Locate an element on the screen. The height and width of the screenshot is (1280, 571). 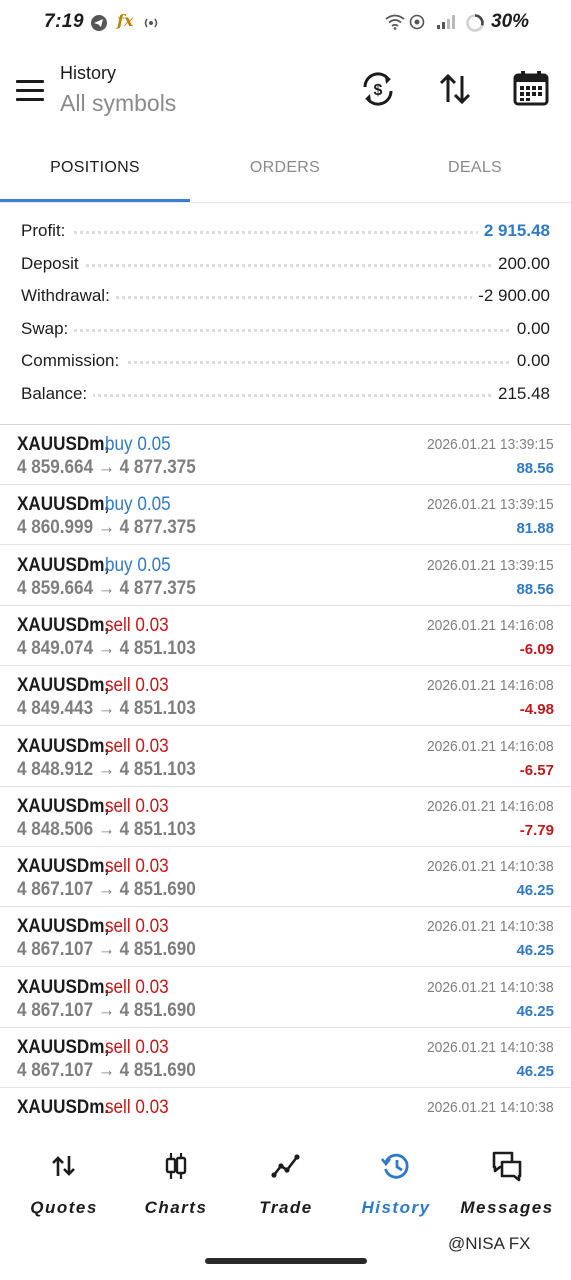
summary-swap: Swap: 0.00 is located at coordinates (285, 330).